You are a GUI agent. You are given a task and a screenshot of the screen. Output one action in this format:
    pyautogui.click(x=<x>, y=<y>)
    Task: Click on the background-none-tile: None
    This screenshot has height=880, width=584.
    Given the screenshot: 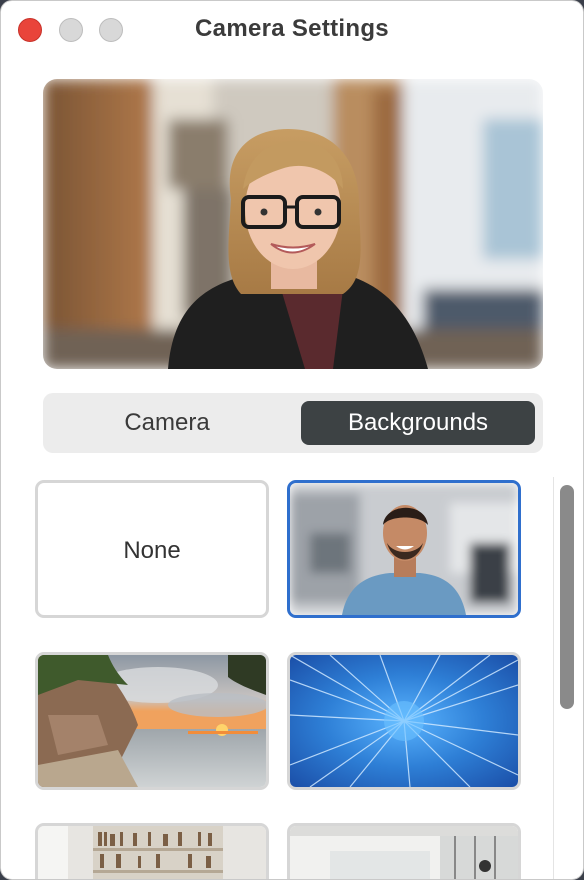 What is the action you would take?
    pyautogui.click(x=152, y=549)
    